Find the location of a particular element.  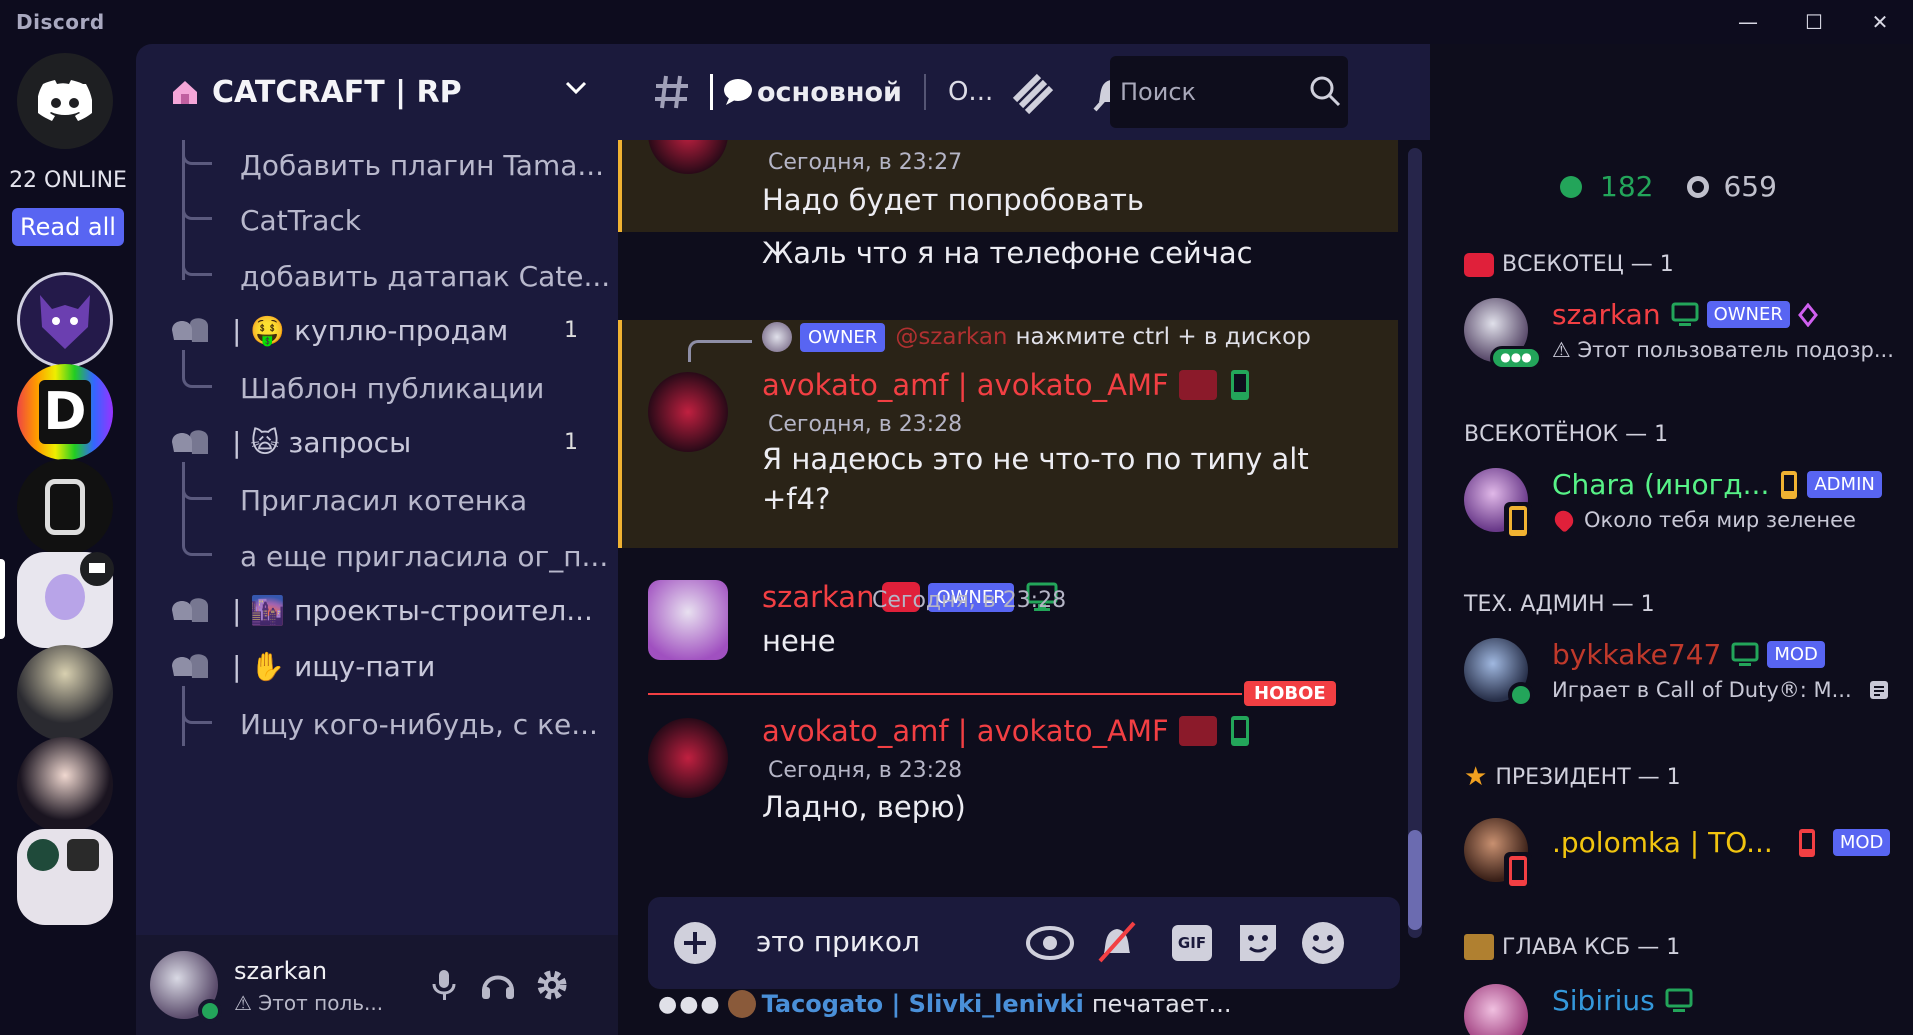

app-brand: Discord is located at coordinates (60, 22).